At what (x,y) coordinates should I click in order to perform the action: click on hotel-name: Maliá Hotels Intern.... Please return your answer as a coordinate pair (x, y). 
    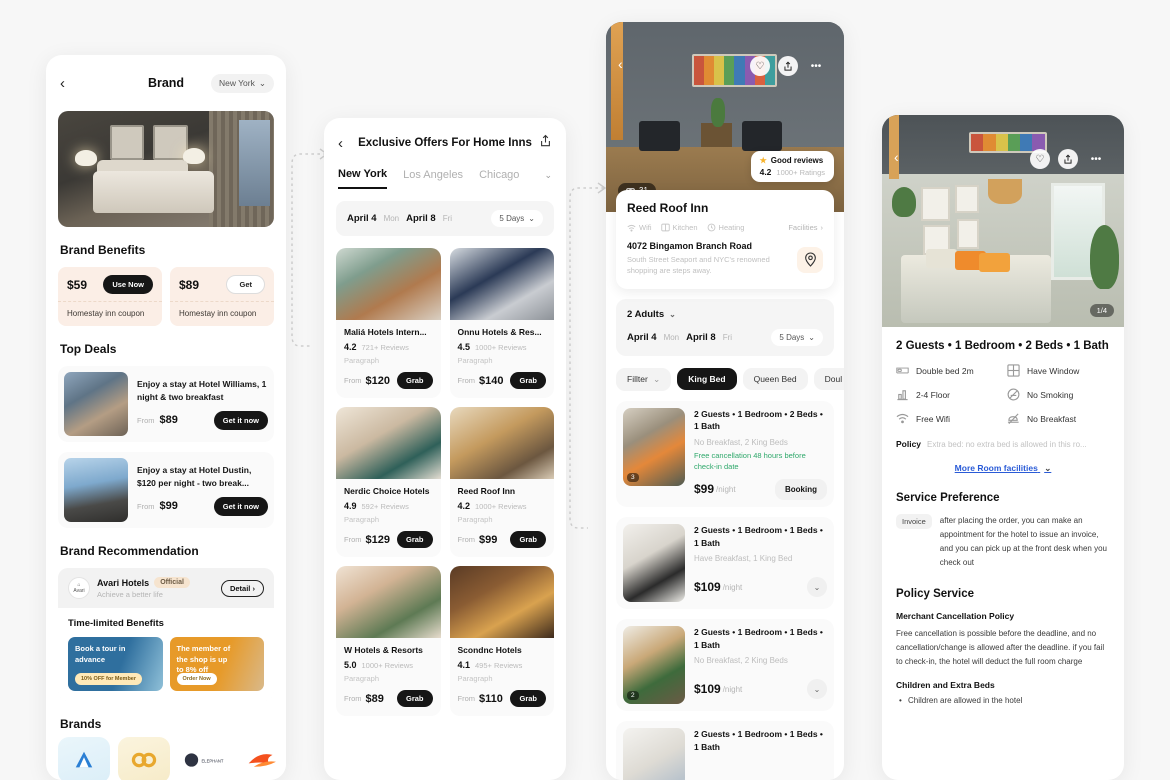
    Looking at the image, I should click on (385, 332).